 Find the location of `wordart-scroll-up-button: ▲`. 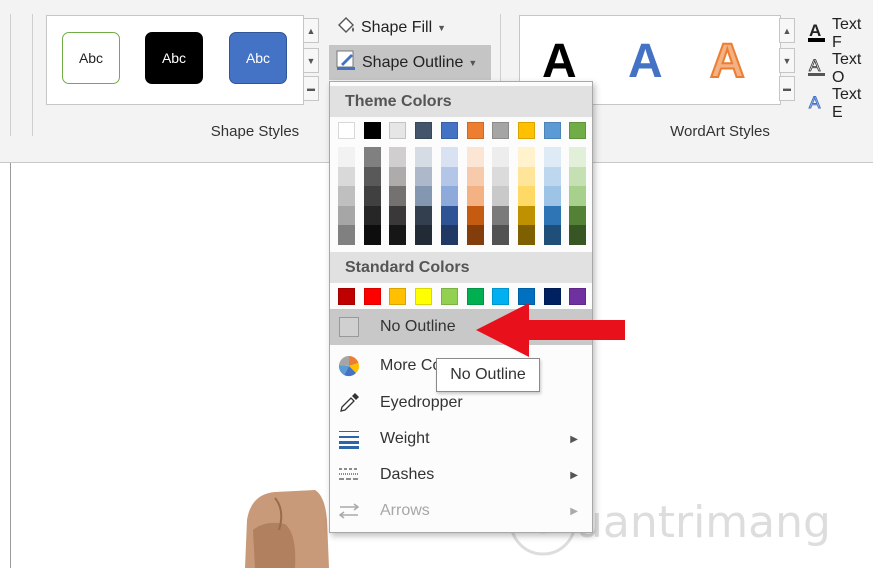

wordart-scroll-up-button: ▲ is located at coordinates (787, 30).